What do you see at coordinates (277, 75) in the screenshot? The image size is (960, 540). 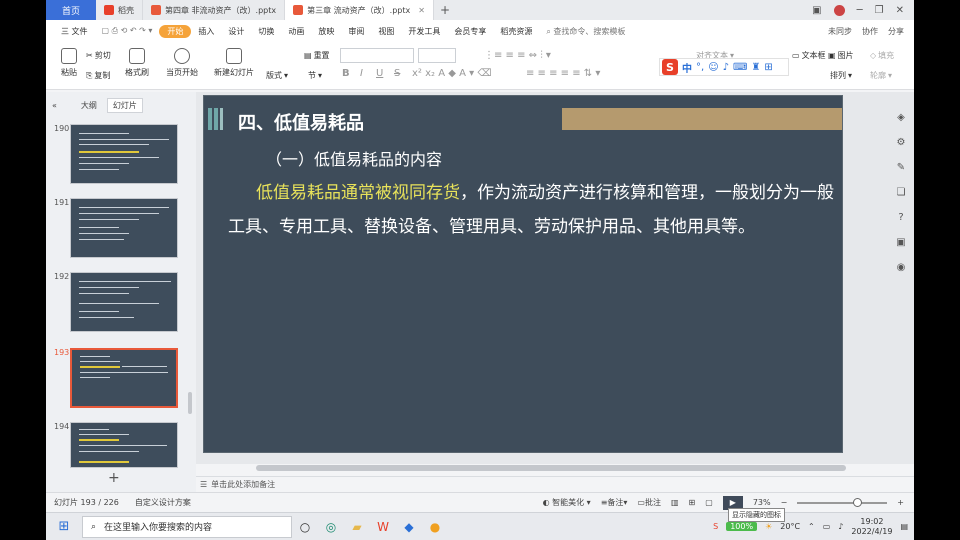 I see `layout-button: 版式 ▾` at bounding box center [277, 75].